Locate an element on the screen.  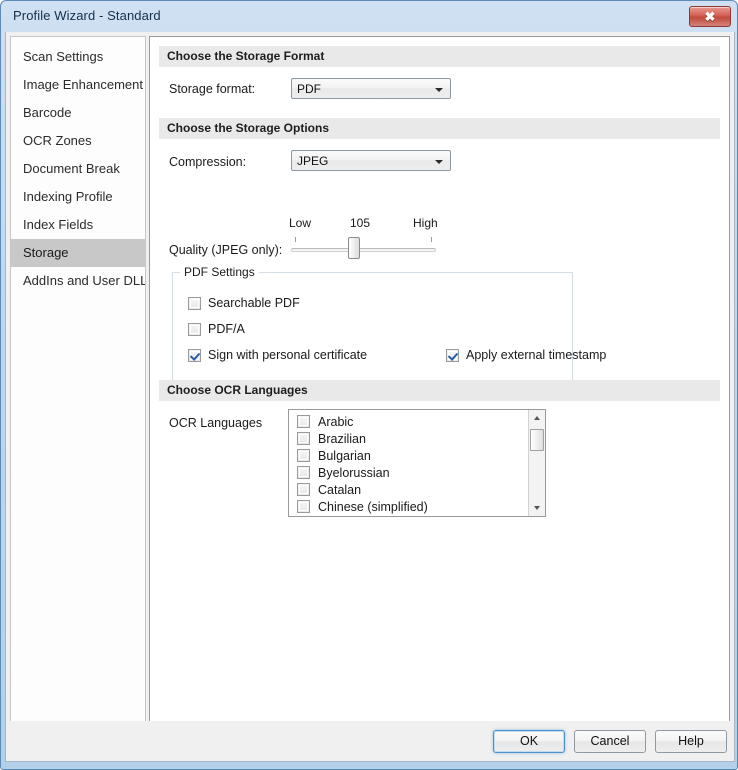
checkbox-apply-external-timestamp-label: Apply external timestamp is located at coordinates (536, 355).